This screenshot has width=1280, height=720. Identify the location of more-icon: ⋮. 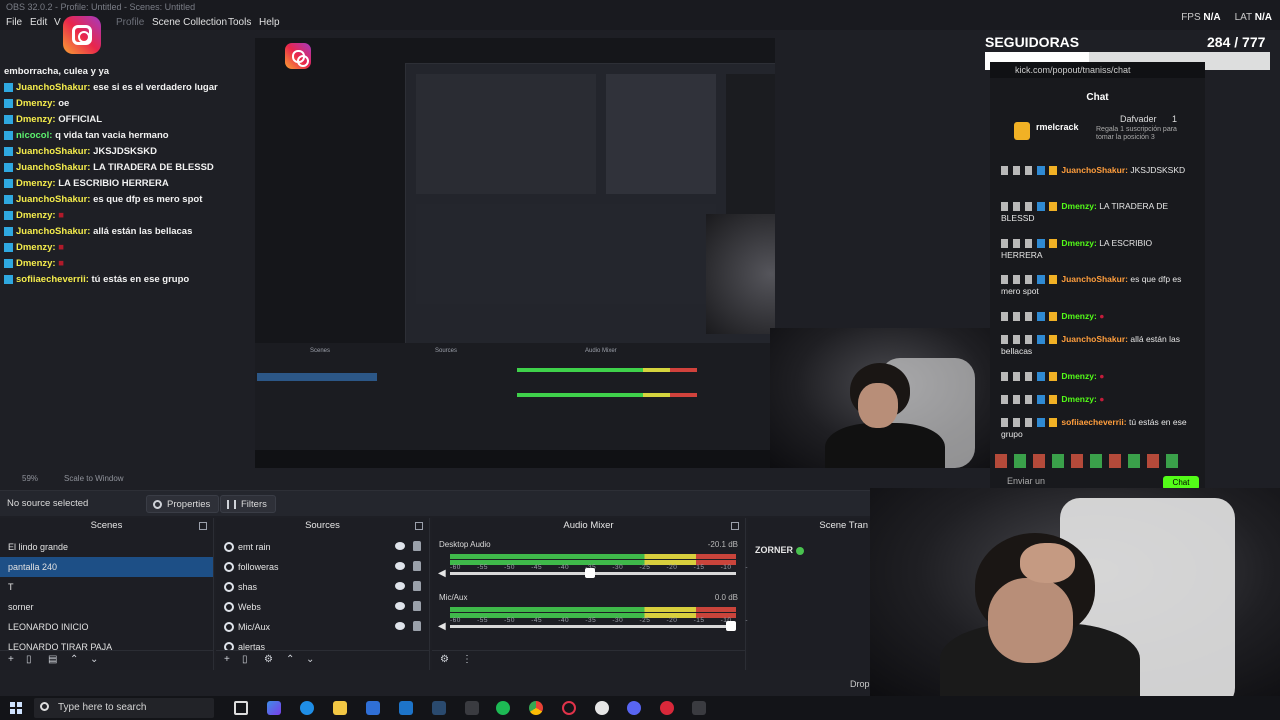
(467, 659).